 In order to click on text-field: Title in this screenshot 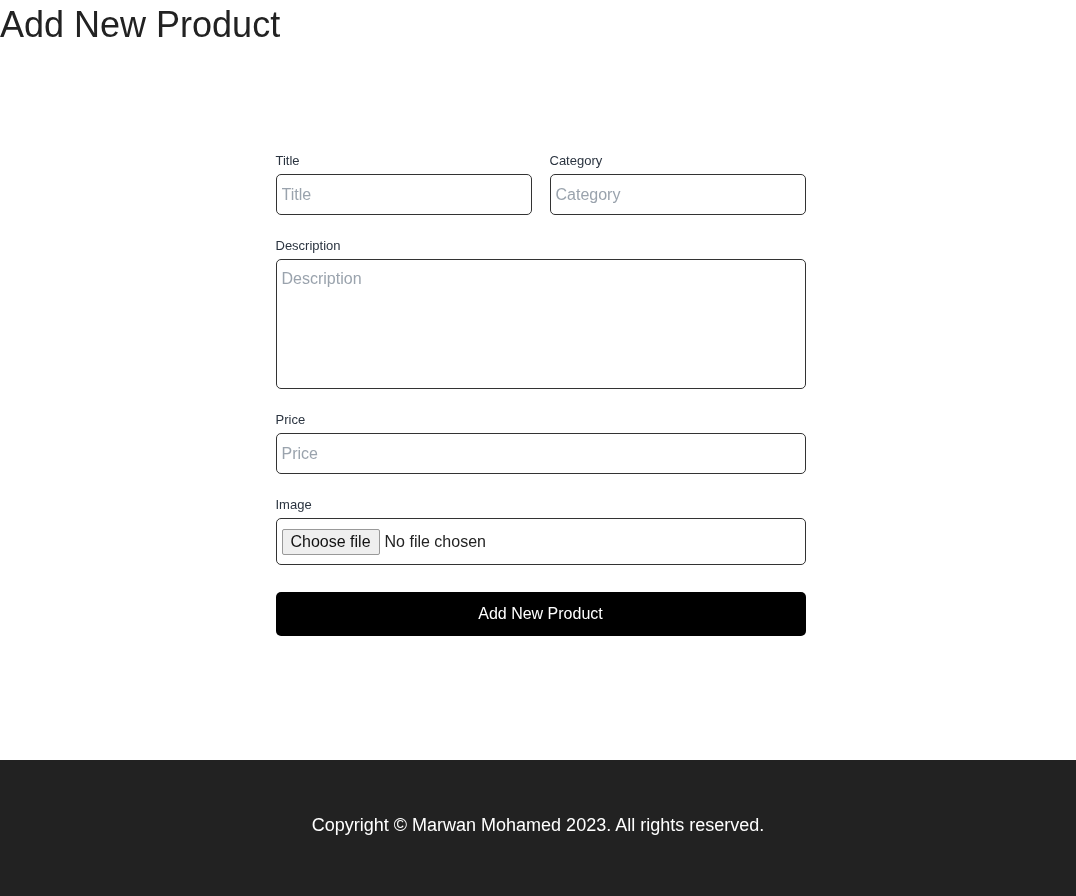, I will do `click(403, 194)`.